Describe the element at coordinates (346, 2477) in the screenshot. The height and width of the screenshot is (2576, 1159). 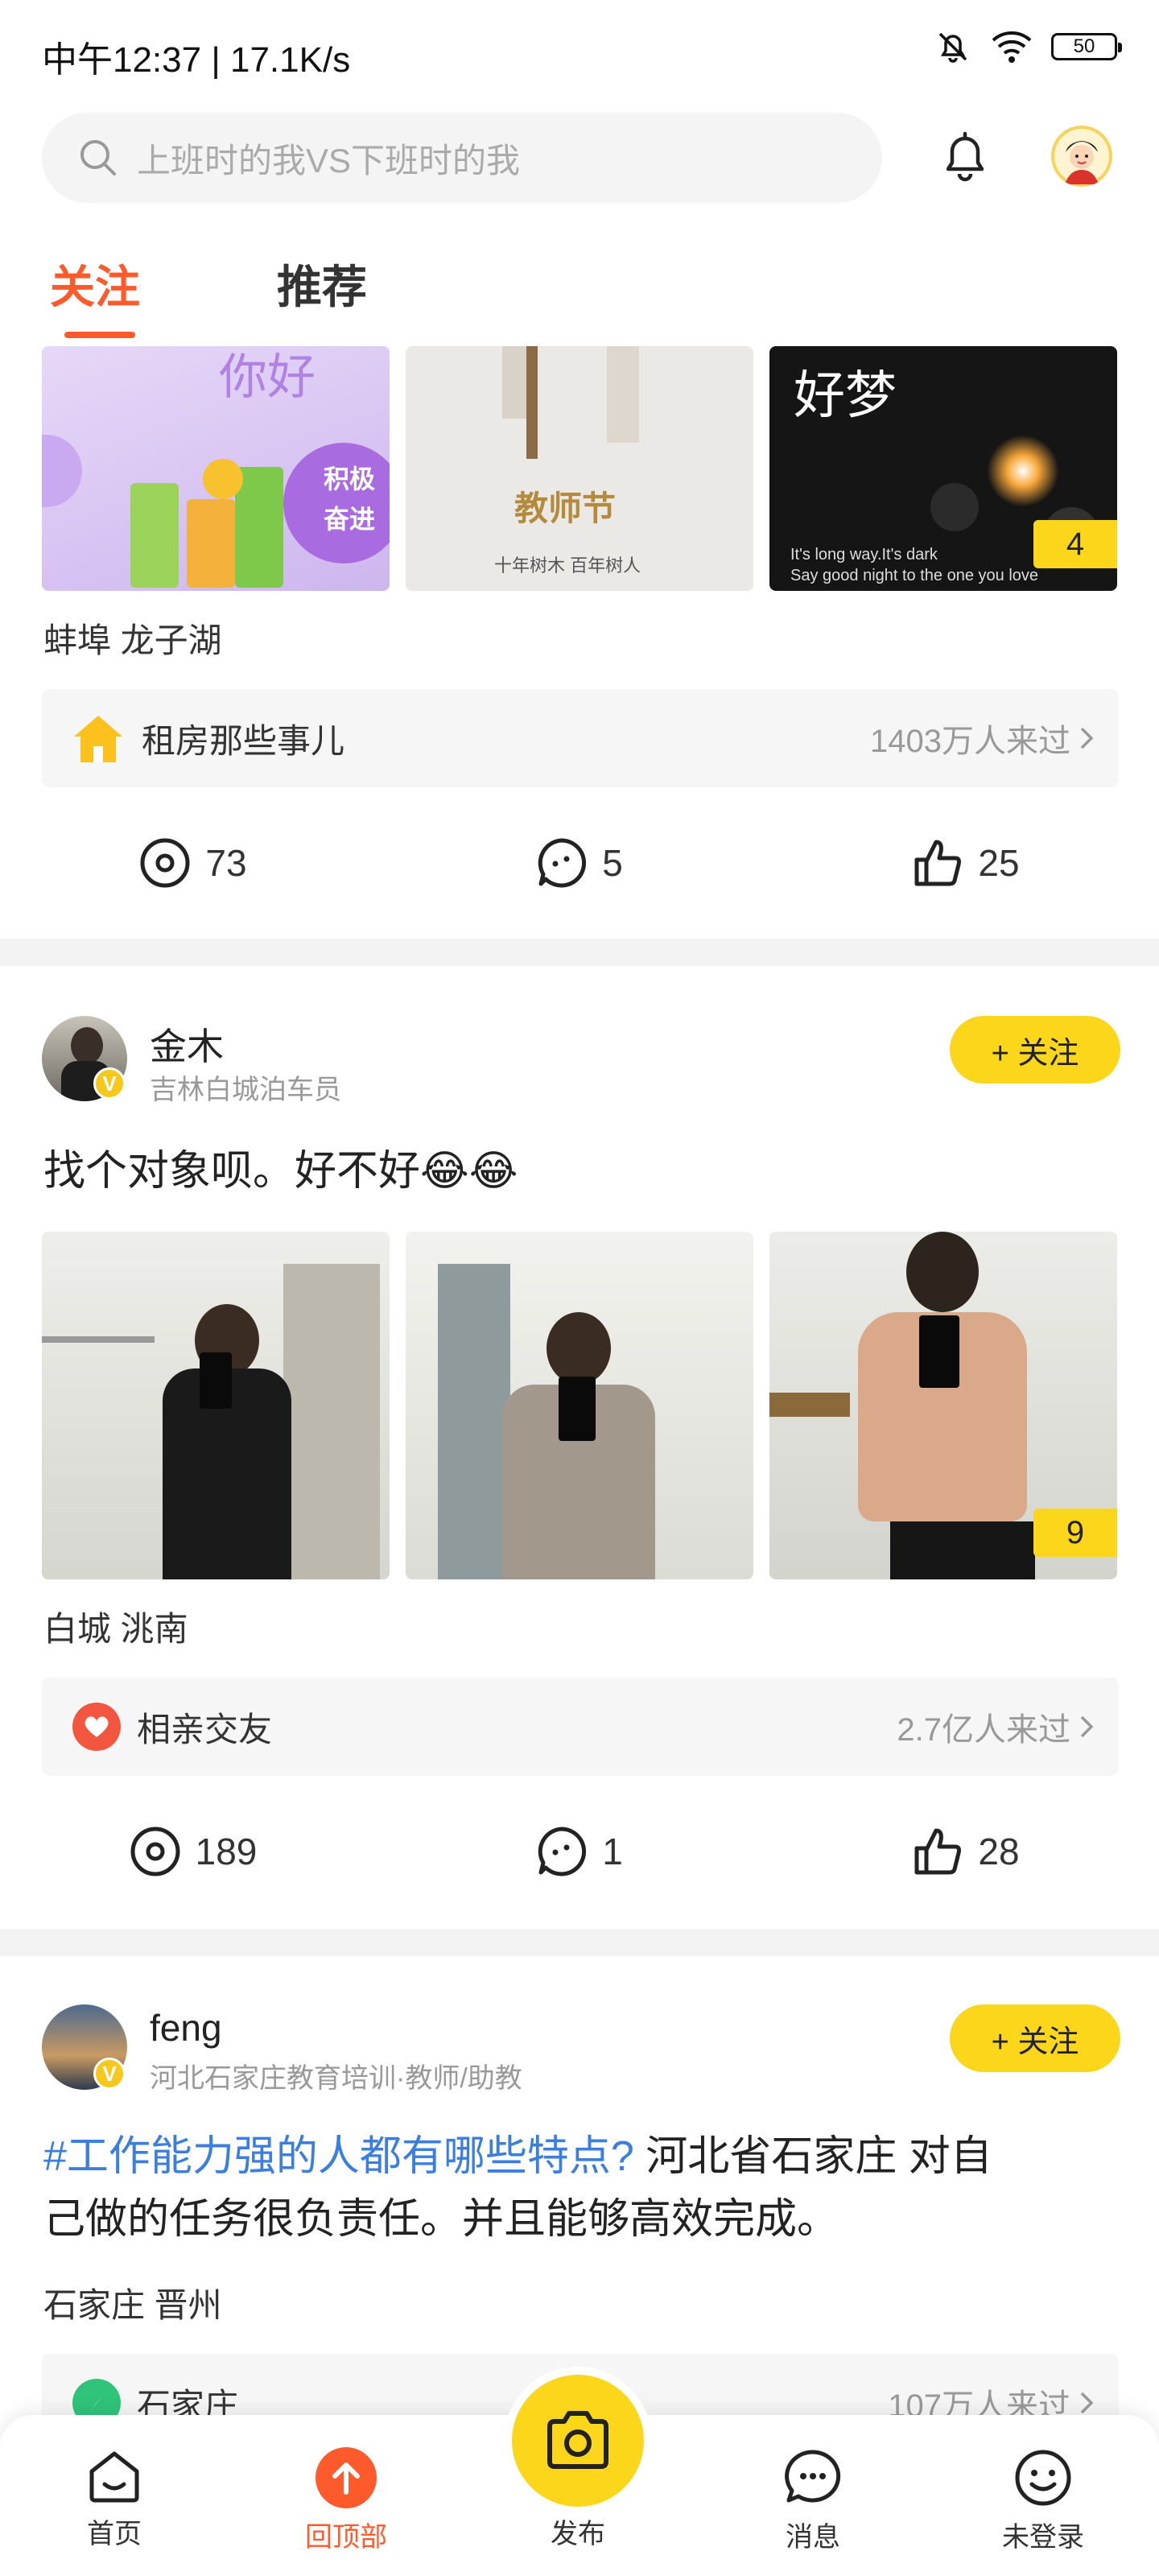
I see `arrow-up-icon` at that location.